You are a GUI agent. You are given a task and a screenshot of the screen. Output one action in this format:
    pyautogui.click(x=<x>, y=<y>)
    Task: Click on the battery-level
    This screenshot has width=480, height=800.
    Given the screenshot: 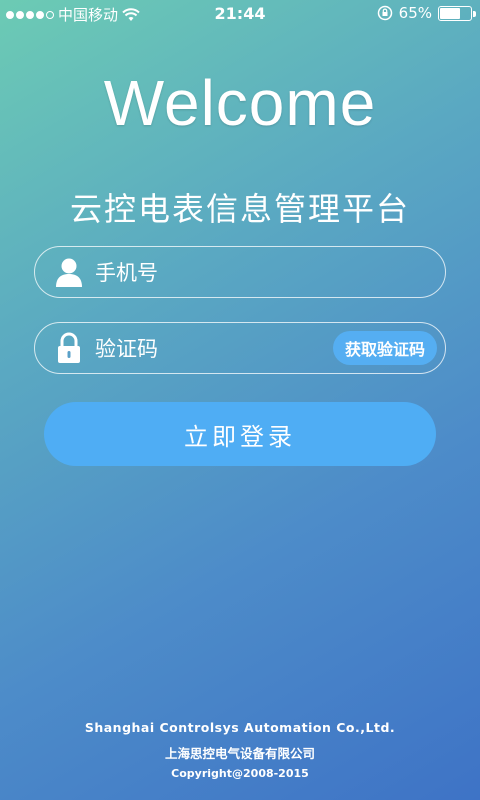 What is the action you would take?
    pyautogui.click(x=450, y=13)
    